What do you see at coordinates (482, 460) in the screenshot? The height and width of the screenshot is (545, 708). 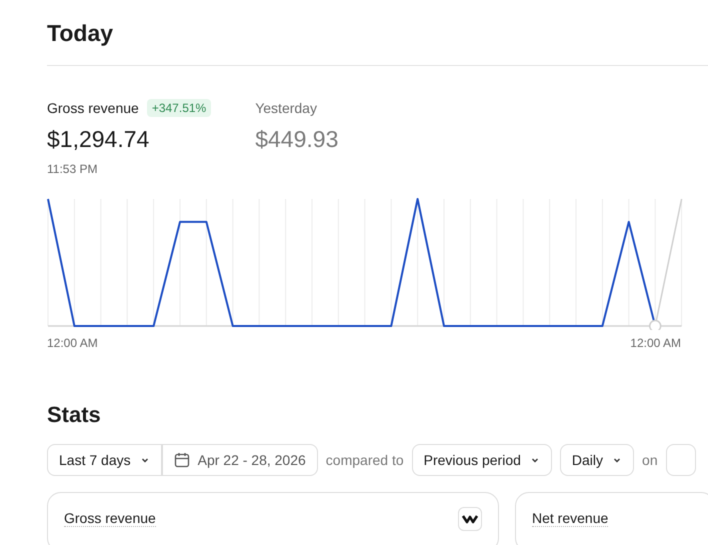 I see `dropdown-button: Previous period` at bounding box center [482, 460].